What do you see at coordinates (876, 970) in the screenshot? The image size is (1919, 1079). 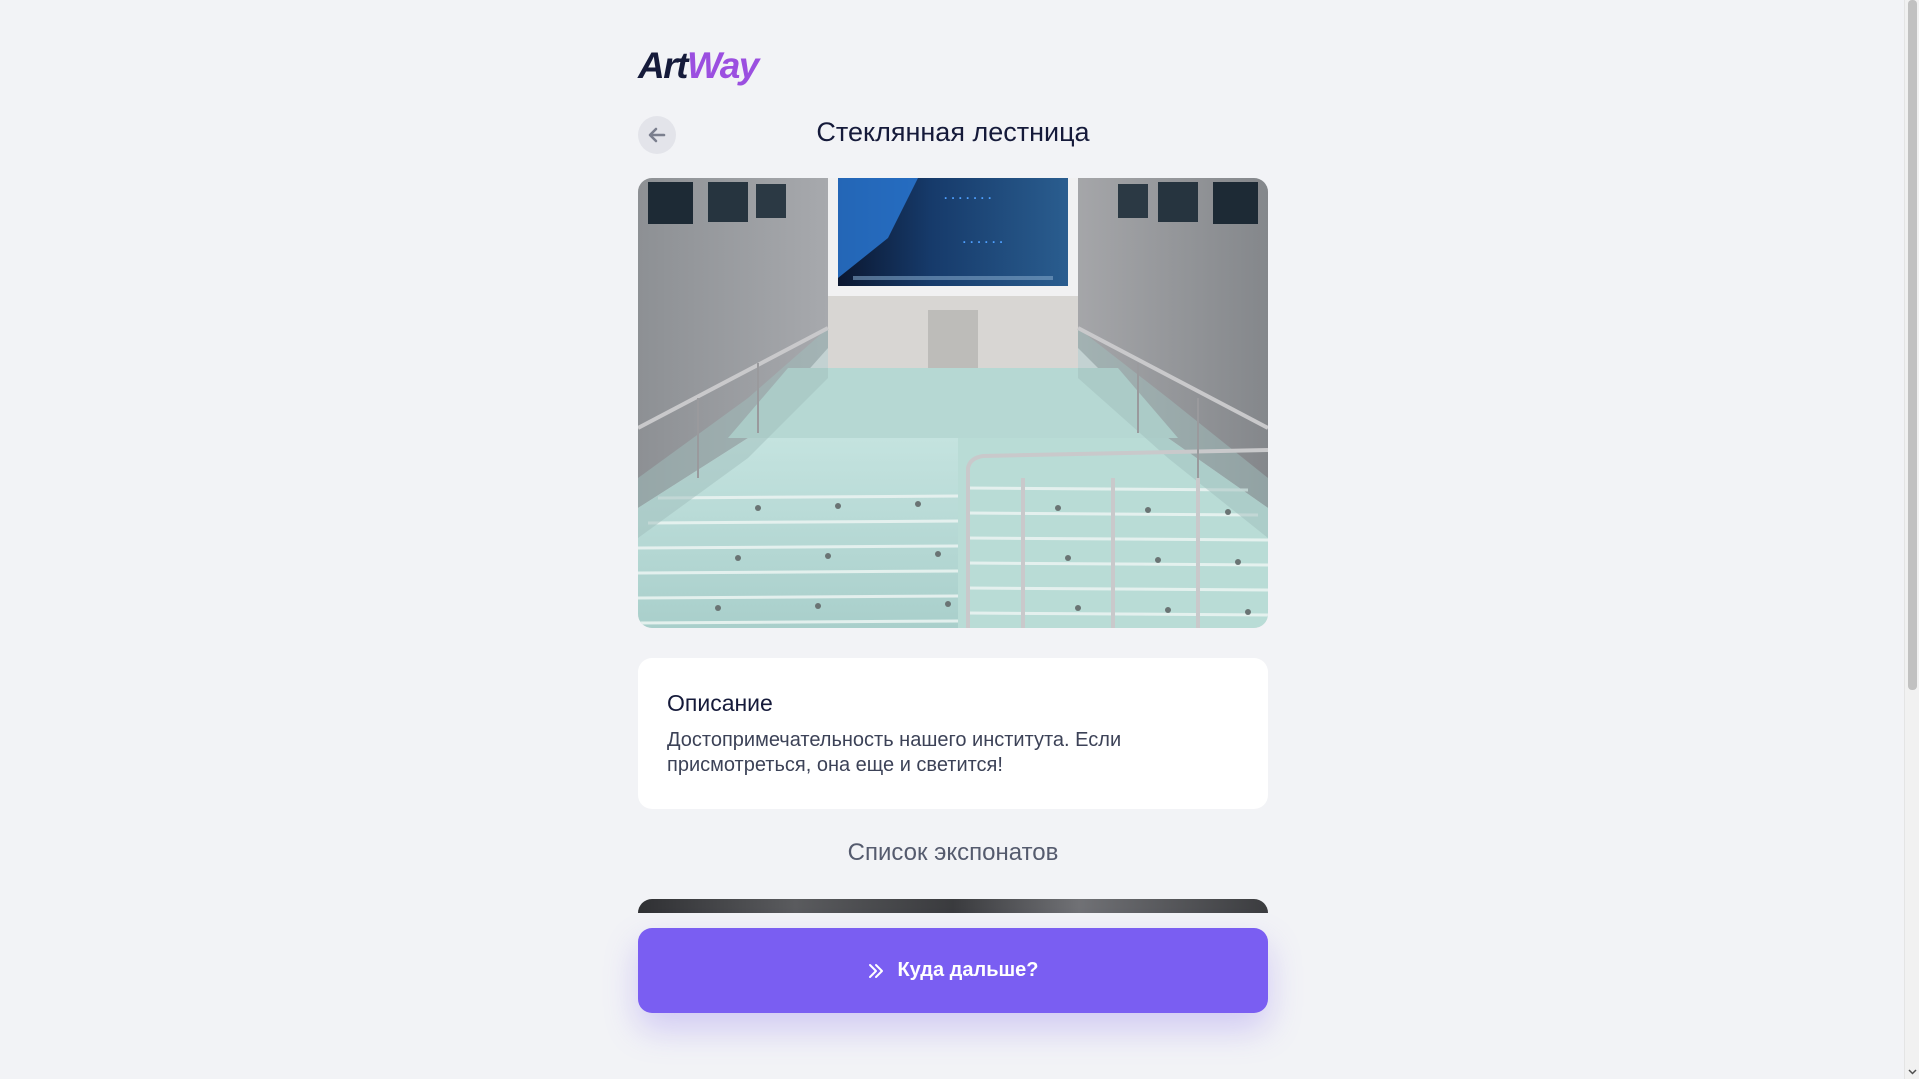 I see `double-chevron-right-icon` at bounding box center [876, 970].